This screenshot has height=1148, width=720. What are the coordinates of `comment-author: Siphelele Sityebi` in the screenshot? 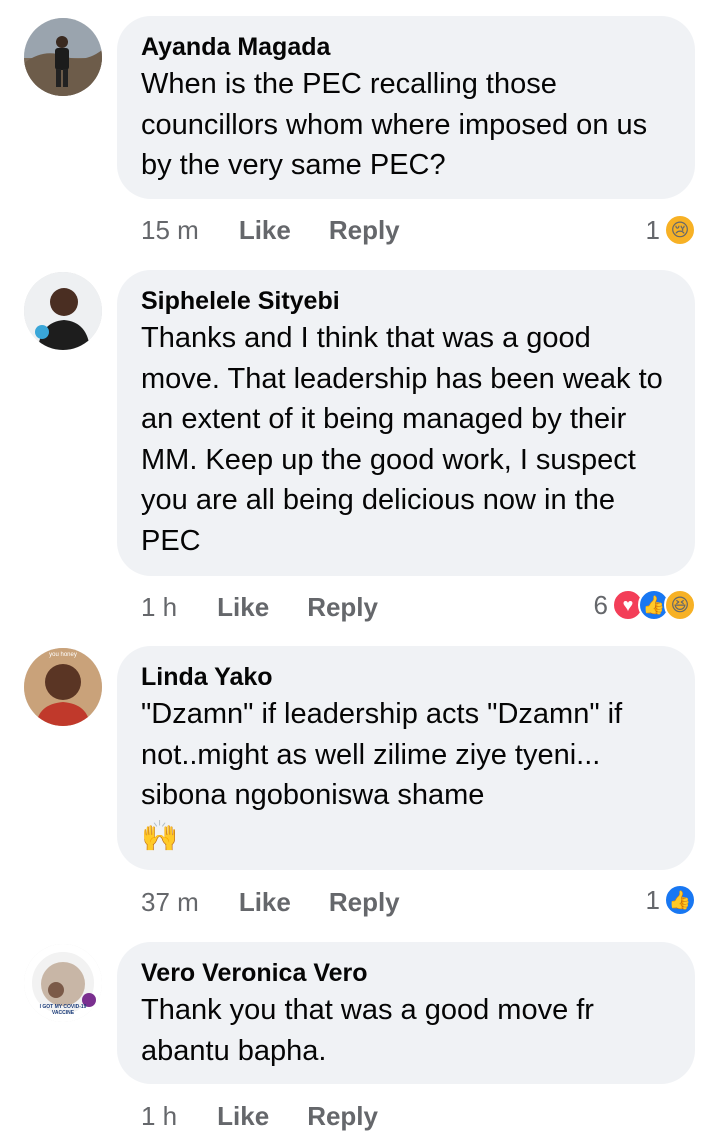 It's located at (406, 301).